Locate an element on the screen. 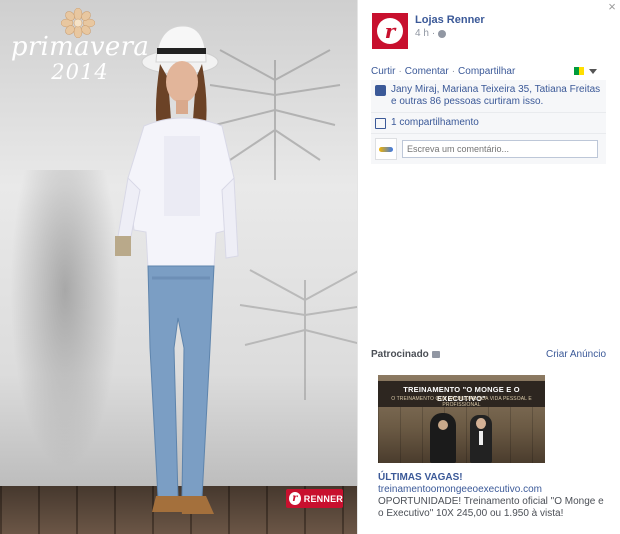 This screenshot has width=620, height=534. sponsored-header: Patrocinado is located at coordinates (405, 354).